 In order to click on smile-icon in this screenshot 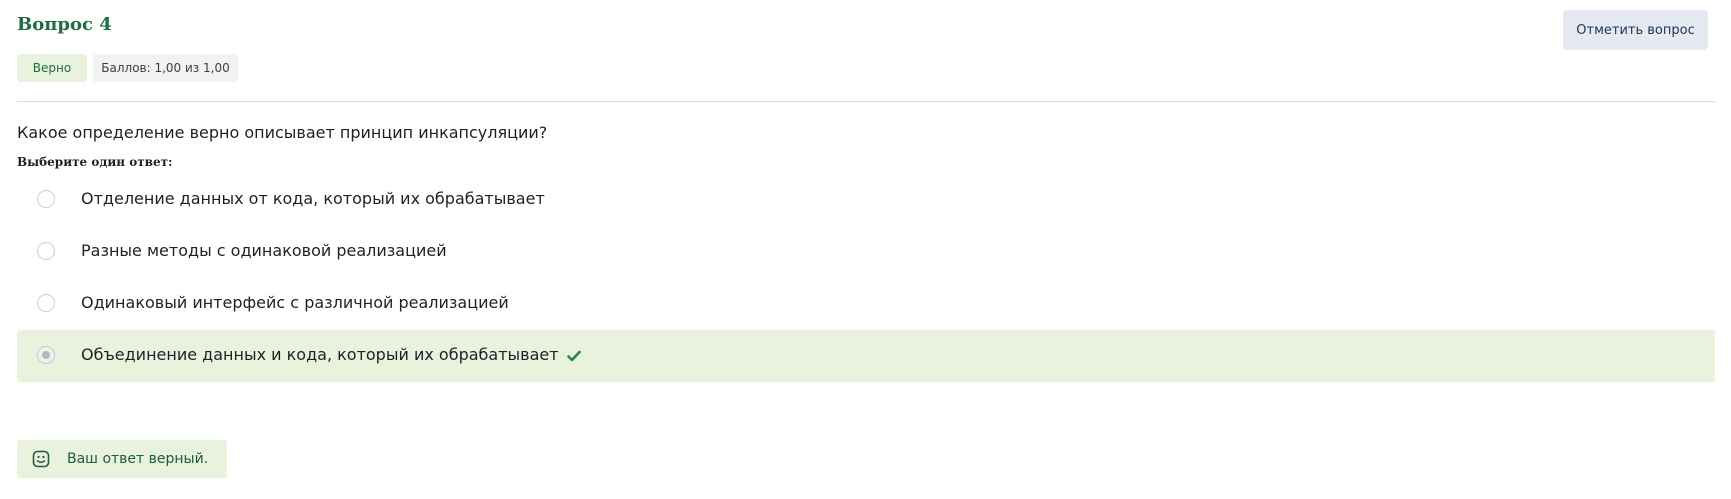, I will do `click(41, 459)`.